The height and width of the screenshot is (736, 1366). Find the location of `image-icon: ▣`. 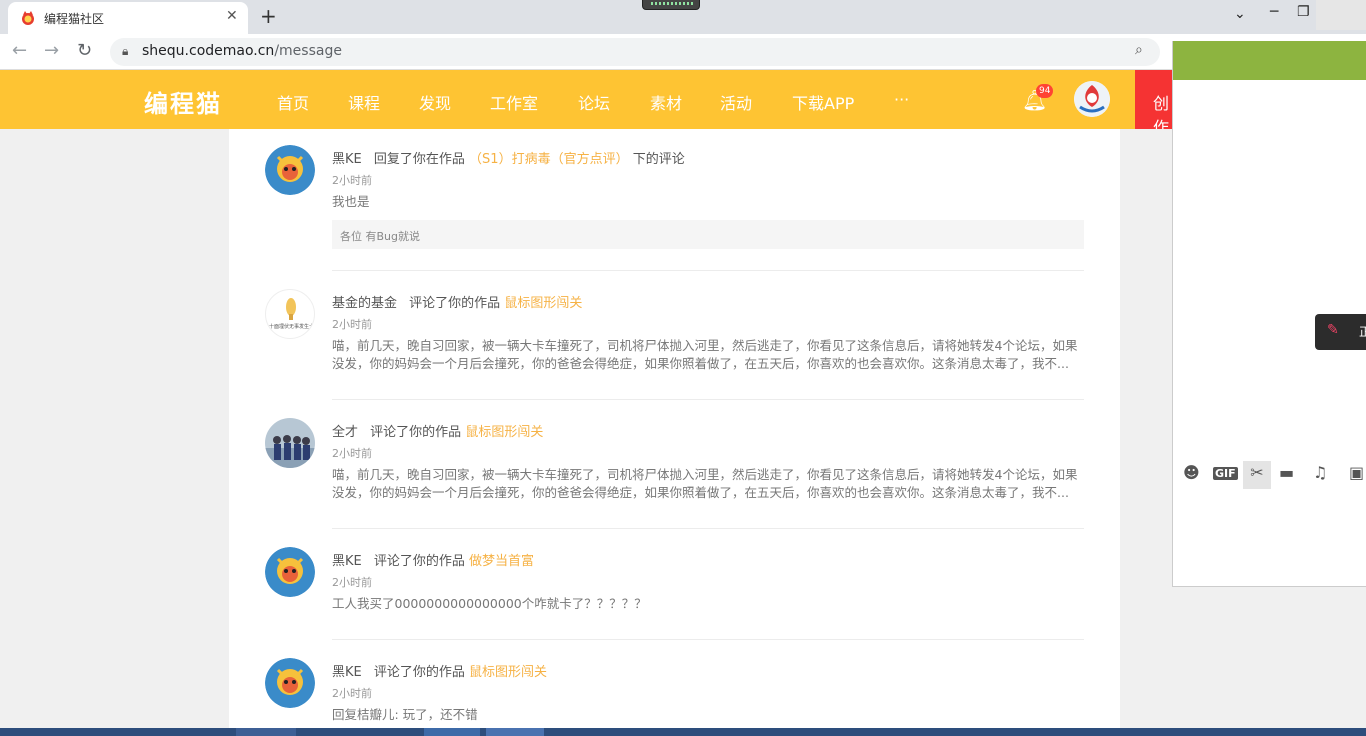

image-icon: ▣ is located at coordinates (1356, 472).